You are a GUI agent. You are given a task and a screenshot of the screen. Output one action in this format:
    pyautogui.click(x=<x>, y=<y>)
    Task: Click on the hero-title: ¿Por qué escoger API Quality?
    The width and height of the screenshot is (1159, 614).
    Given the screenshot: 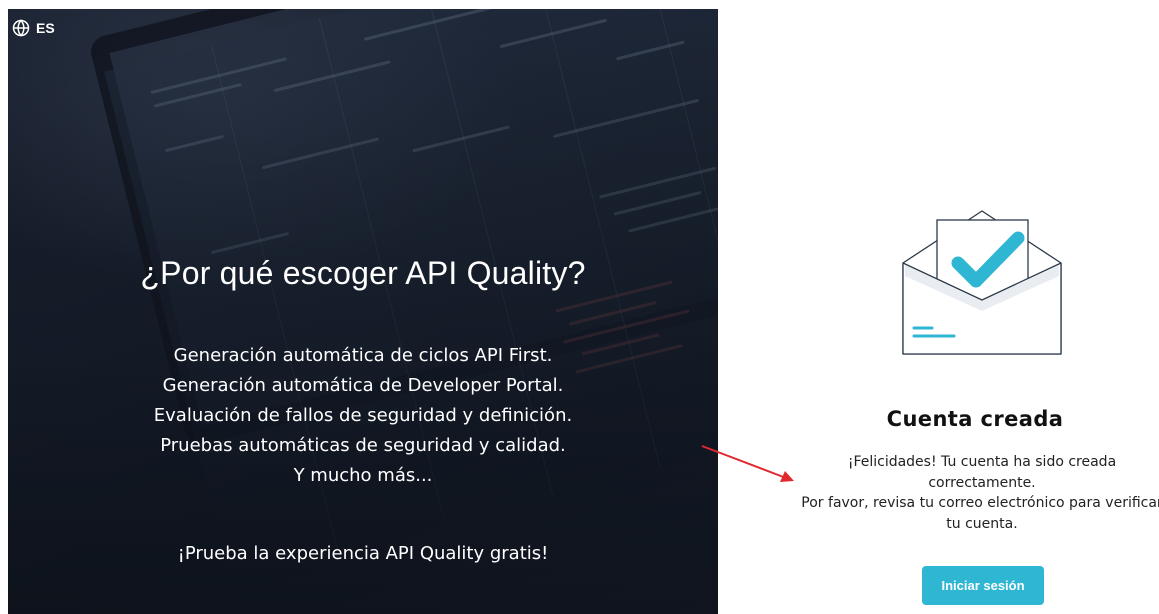 What is the action you would take?
    pyautogui.click(x=363, y=273)
    